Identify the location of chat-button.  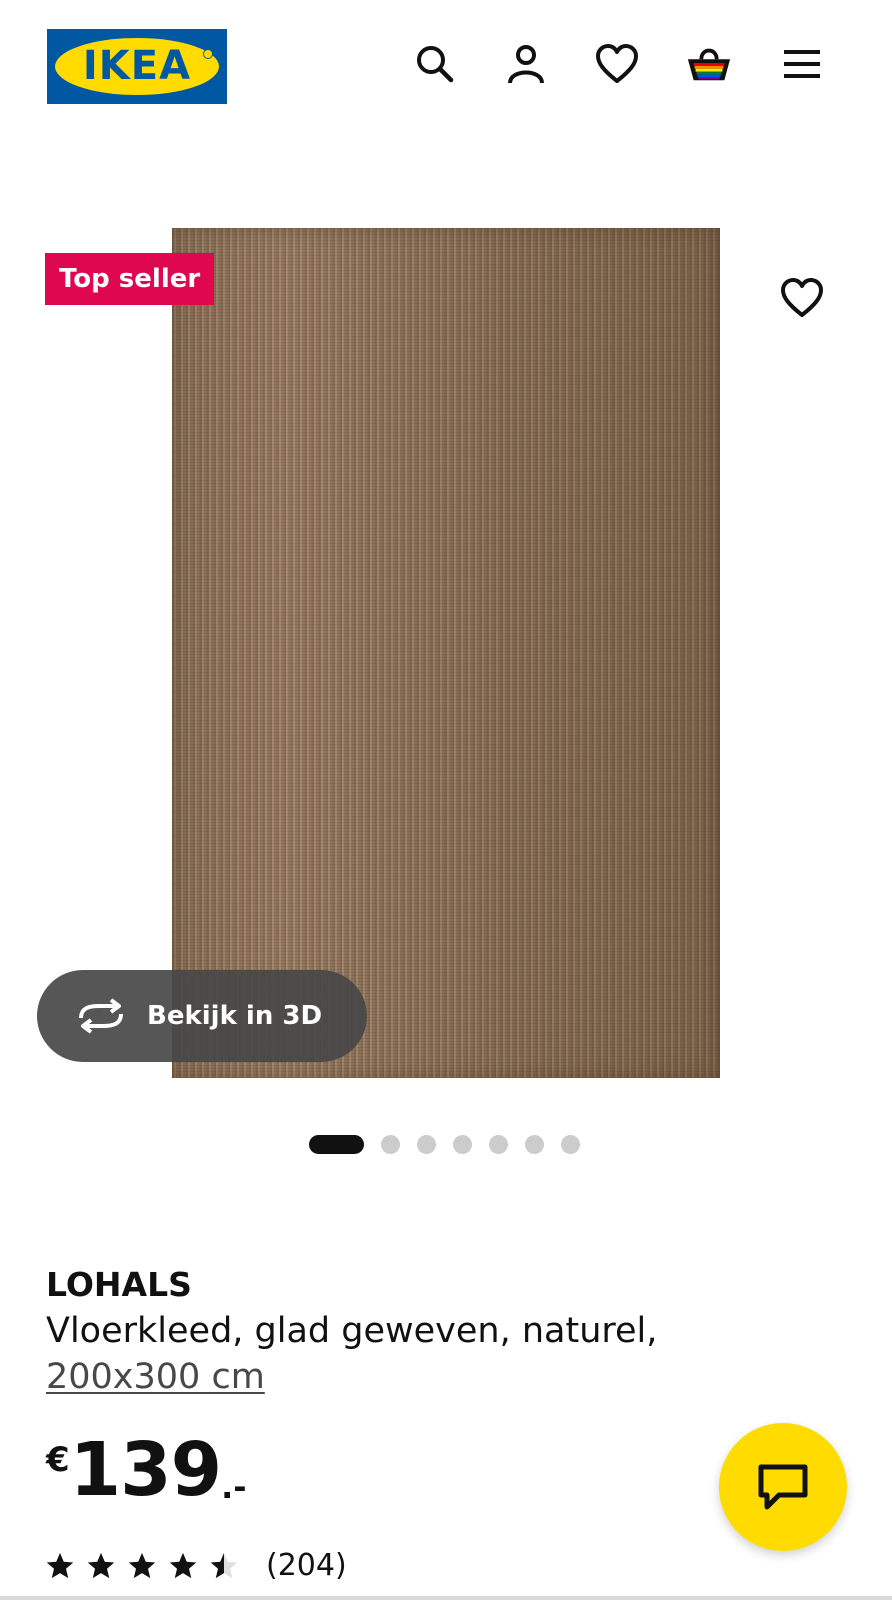
(783, 1487).